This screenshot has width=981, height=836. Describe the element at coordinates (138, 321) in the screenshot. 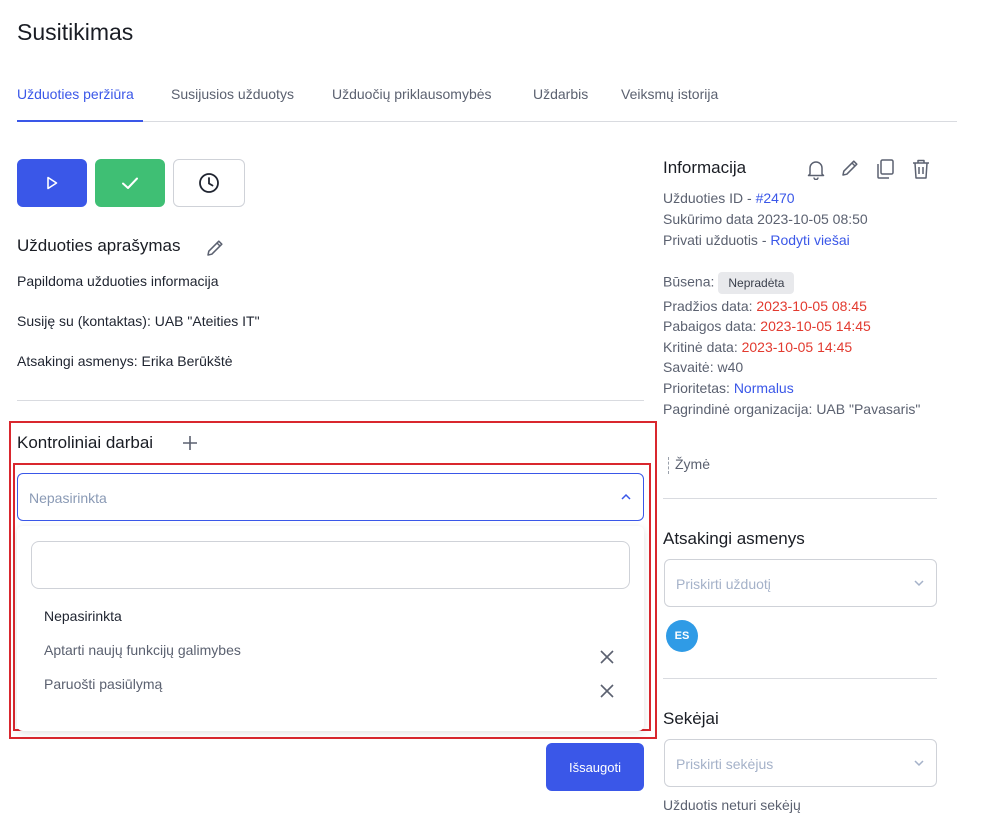

I see `related-contact: Susiję su (kontaktas): UAB "Ateities IT"` at that location.